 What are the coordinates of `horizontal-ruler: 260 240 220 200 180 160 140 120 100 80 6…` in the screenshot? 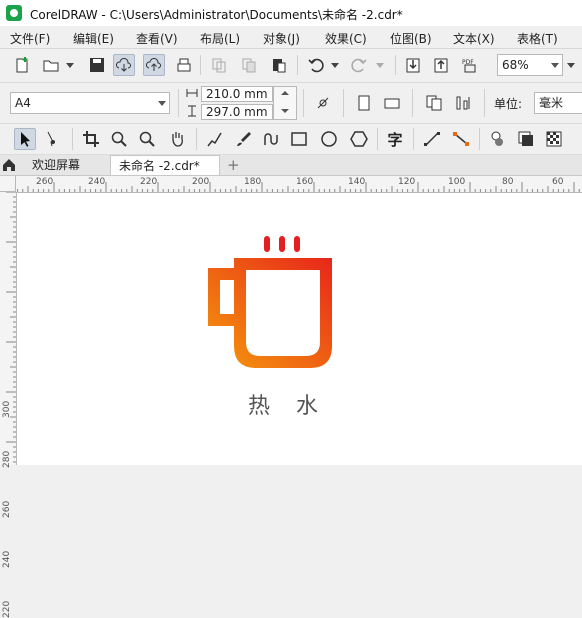 It's located at (291, 184).